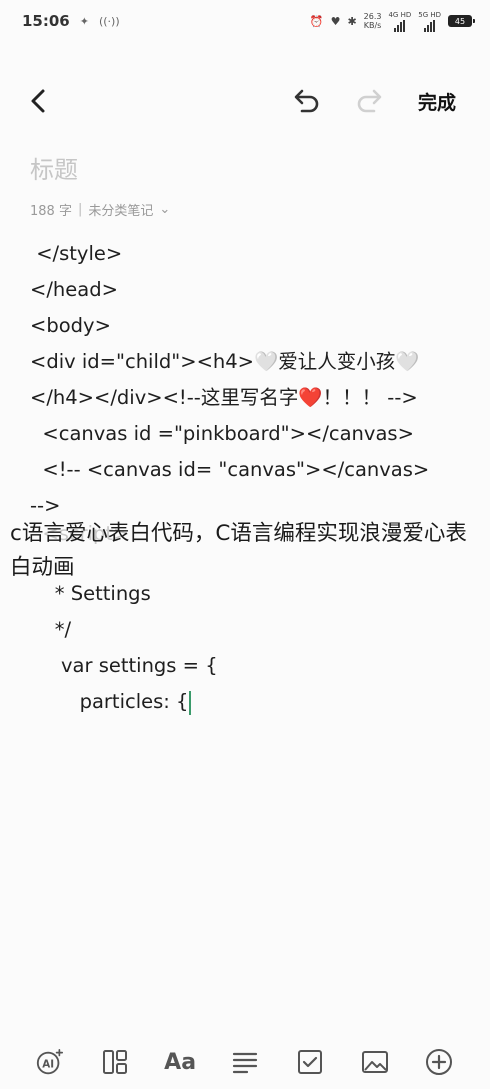 The height and width of the screenshot is (1089, 490). Describe the element at coordinates (461, 21) in the screenshot. I see `battery-icon: 45` at that location.